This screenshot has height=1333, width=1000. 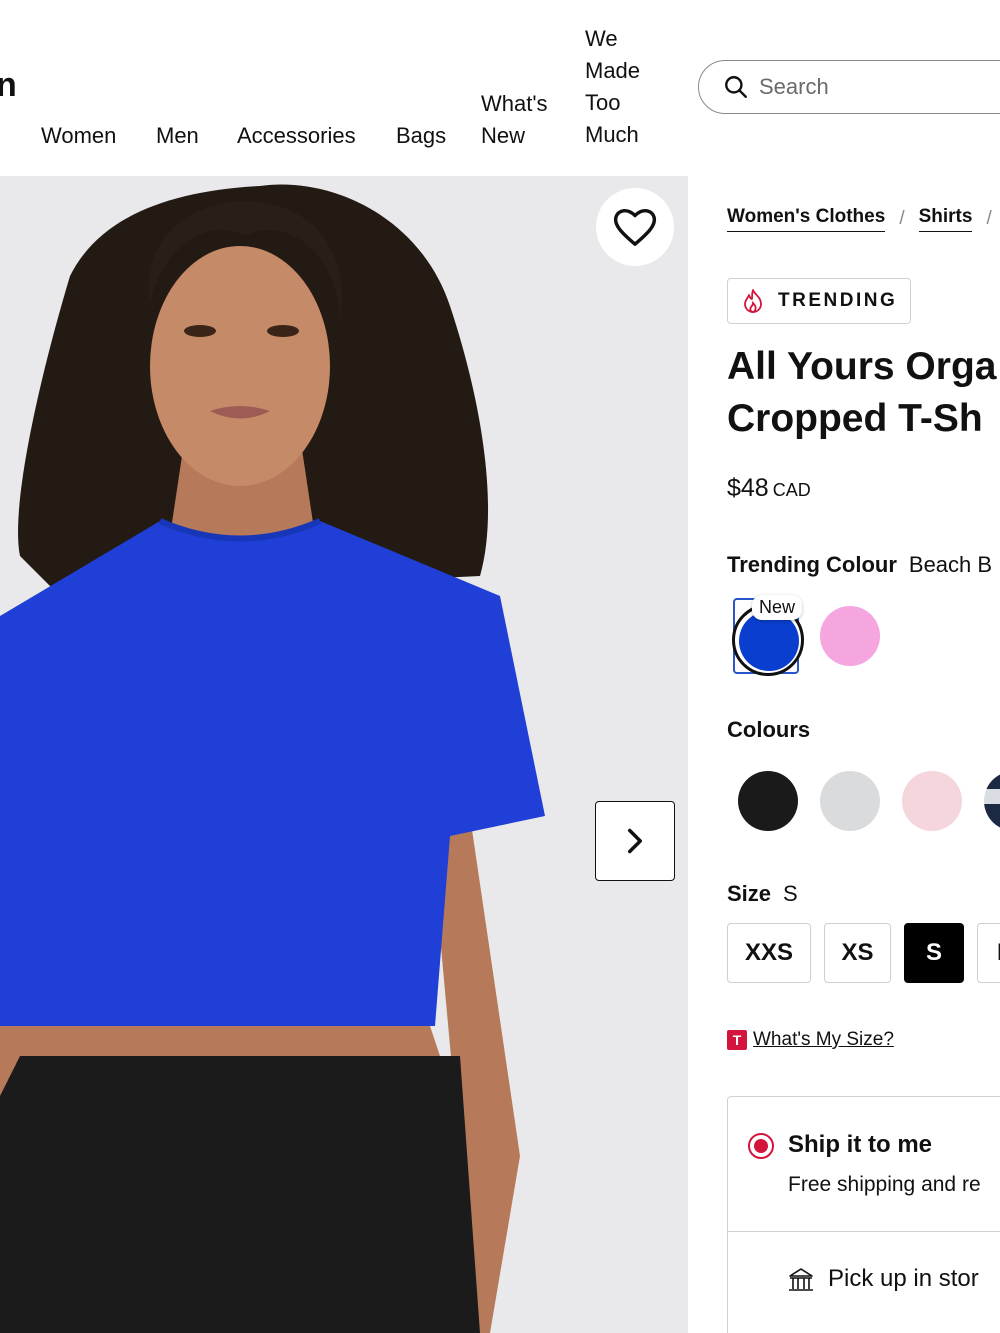 What do you see at coordinates (864, 1164) in the screenshot?
I see `ship-option: Ship it to me Free shipping and re` at bounding box center [864, 1164].